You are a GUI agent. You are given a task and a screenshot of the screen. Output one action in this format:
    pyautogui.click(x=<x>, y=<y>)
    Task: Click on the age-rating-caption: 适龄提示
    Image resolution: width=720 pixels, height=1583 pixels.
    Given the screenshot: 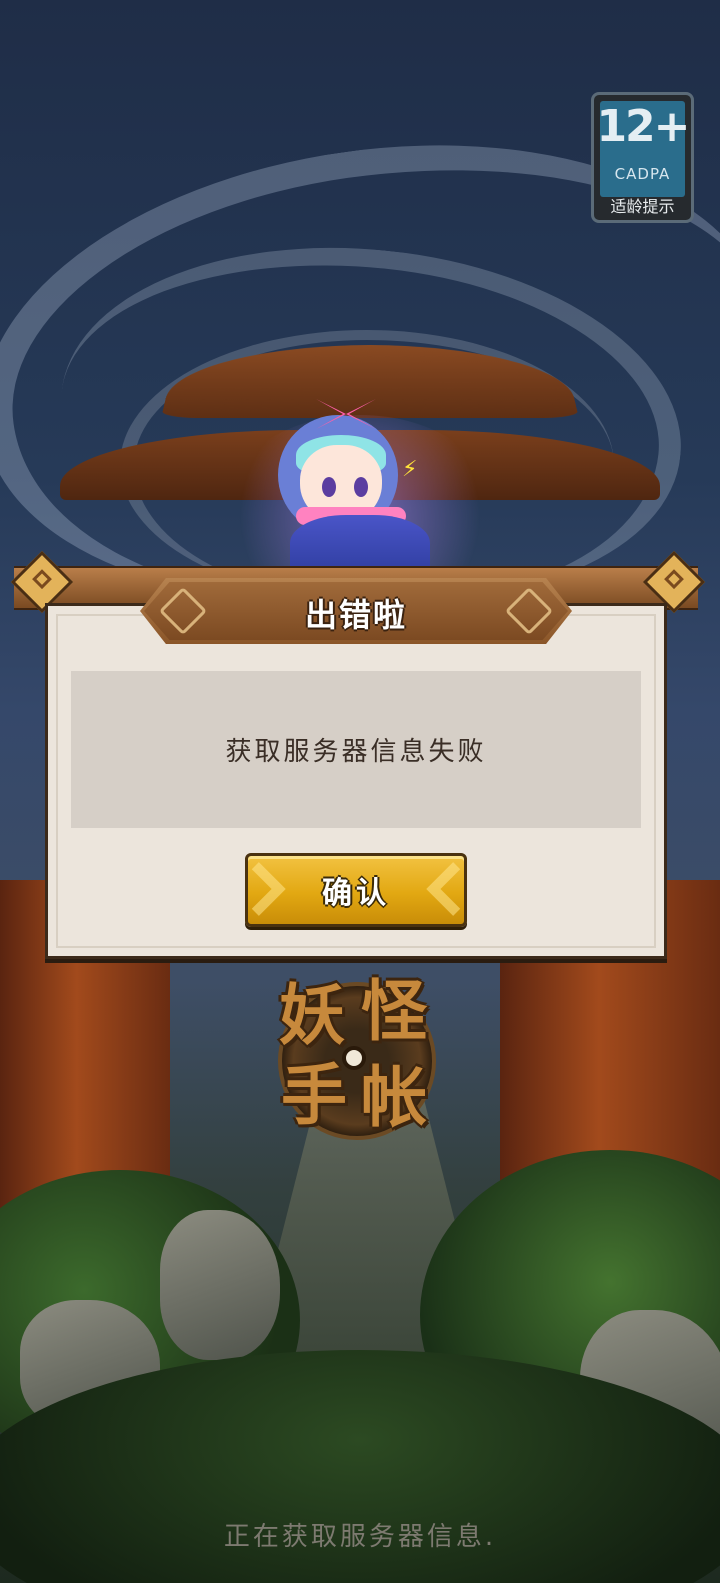 What is the action you would take?
    pyautogui.click(x=642, y=206)
    